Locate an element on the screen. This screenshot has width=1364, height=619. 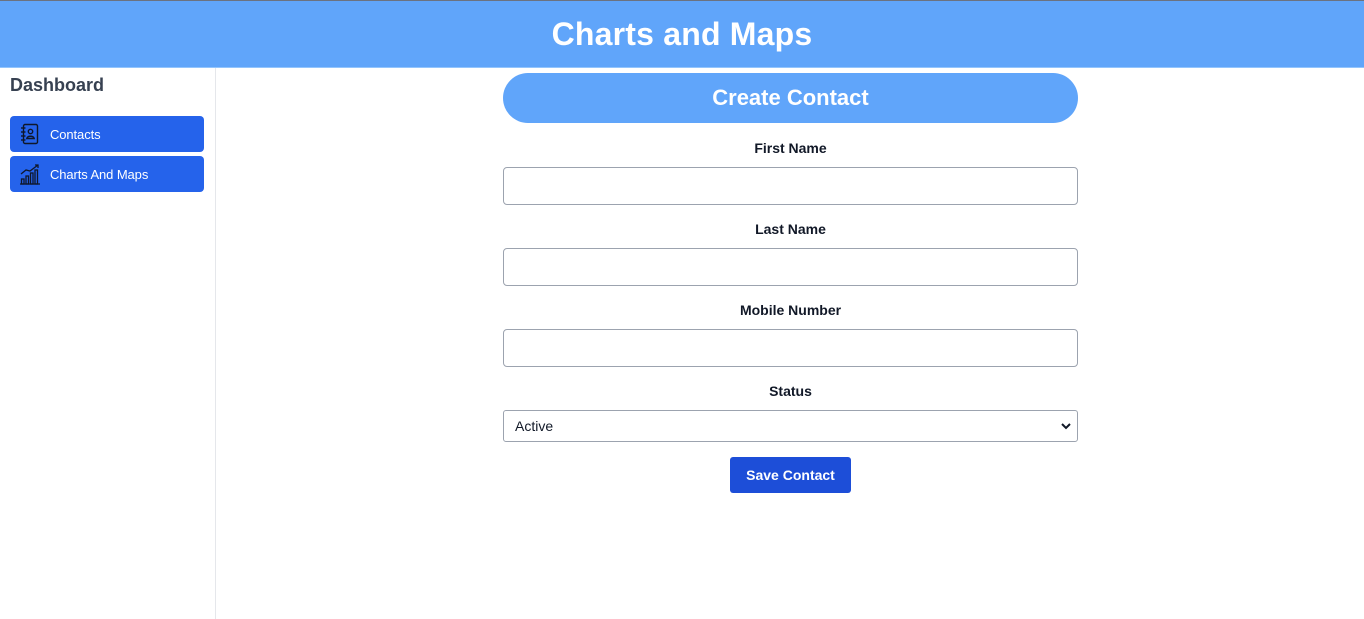
sidebar-item-label: Contacts is located at coordinates (75, 134).